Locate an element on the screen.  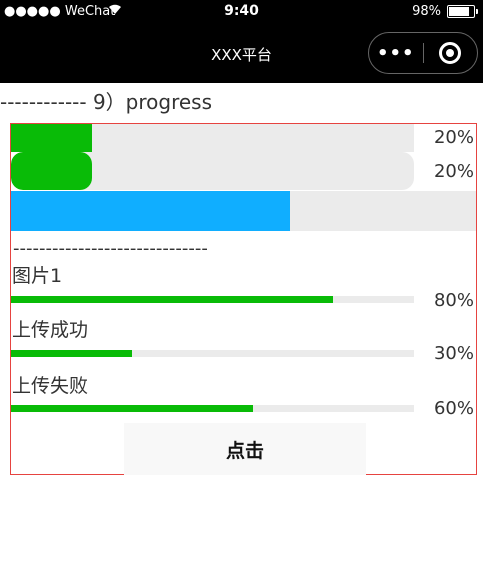
upload-label: 图片1 is located at coordinates (37, 276).